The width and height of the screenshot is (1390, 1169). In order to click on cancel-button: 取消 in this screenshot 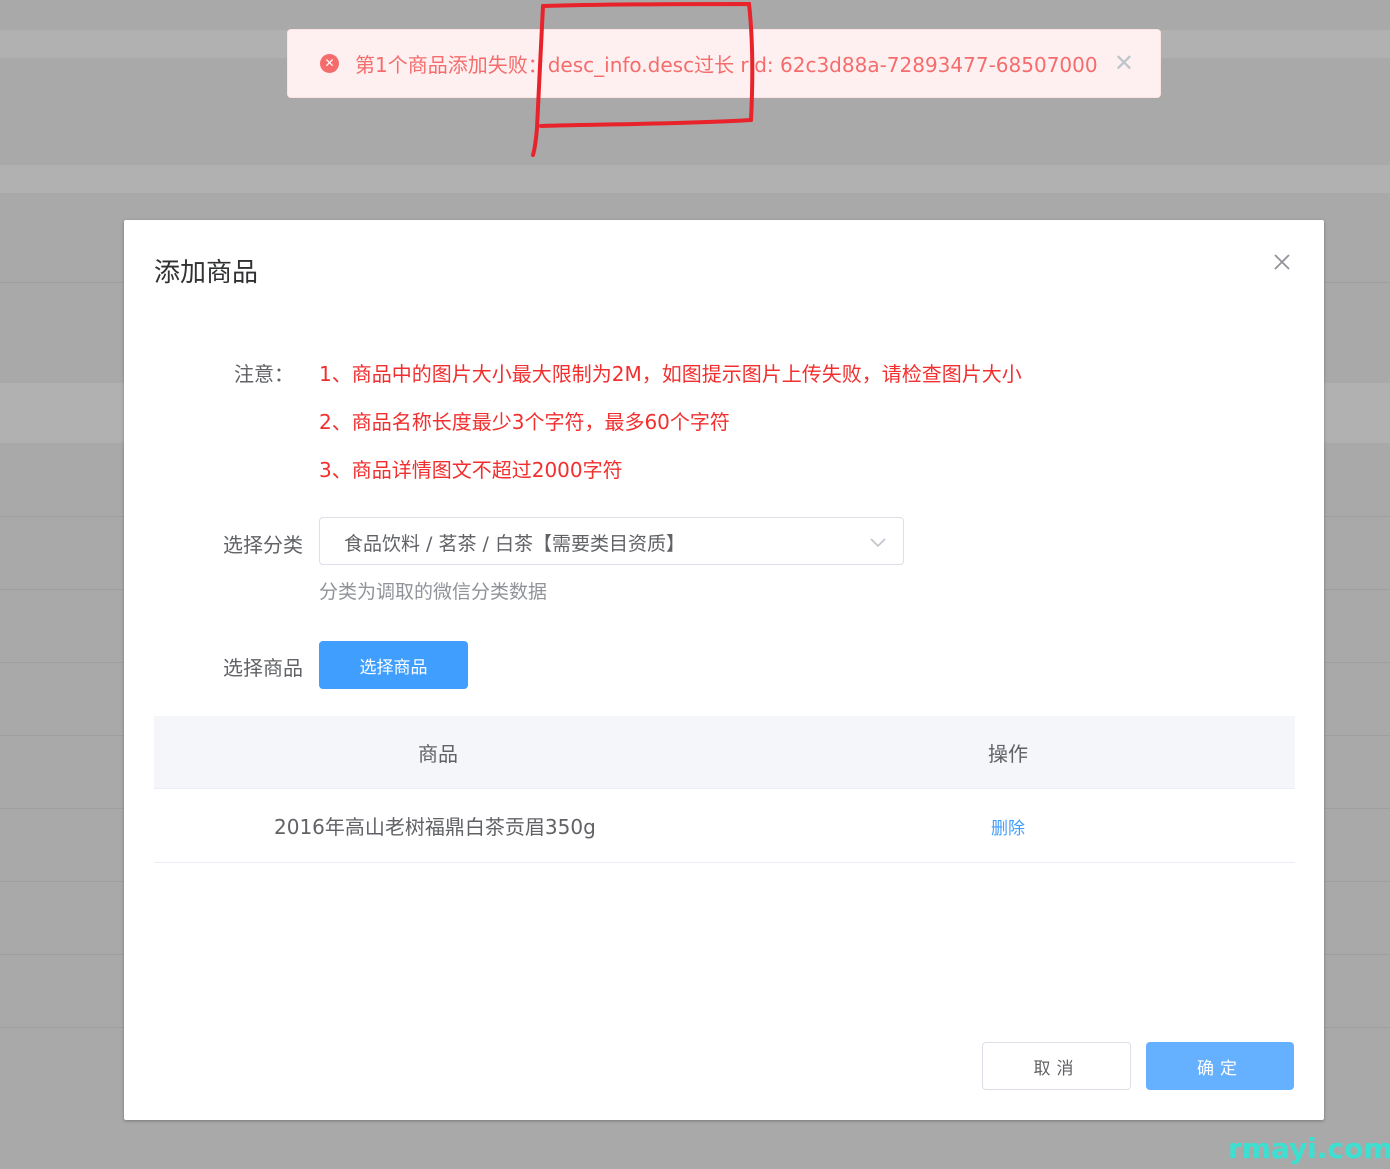, I will do `click(1056, 1066)`.